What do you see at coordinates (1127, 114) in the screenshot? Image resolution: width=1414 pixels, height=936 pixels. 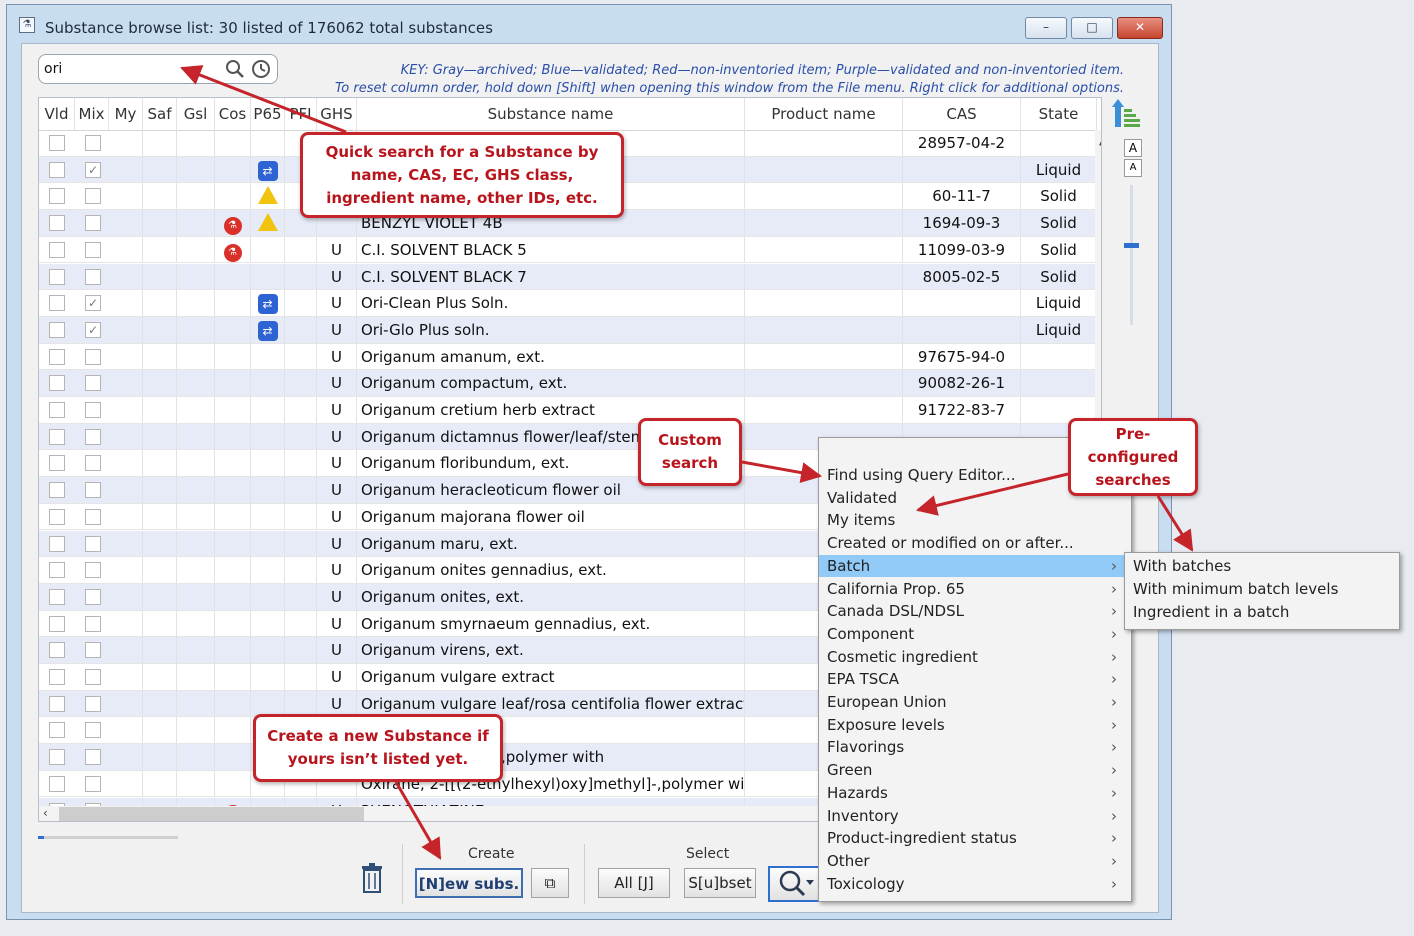 I see `column-sort-icon` at bounding box center [1127, 114].